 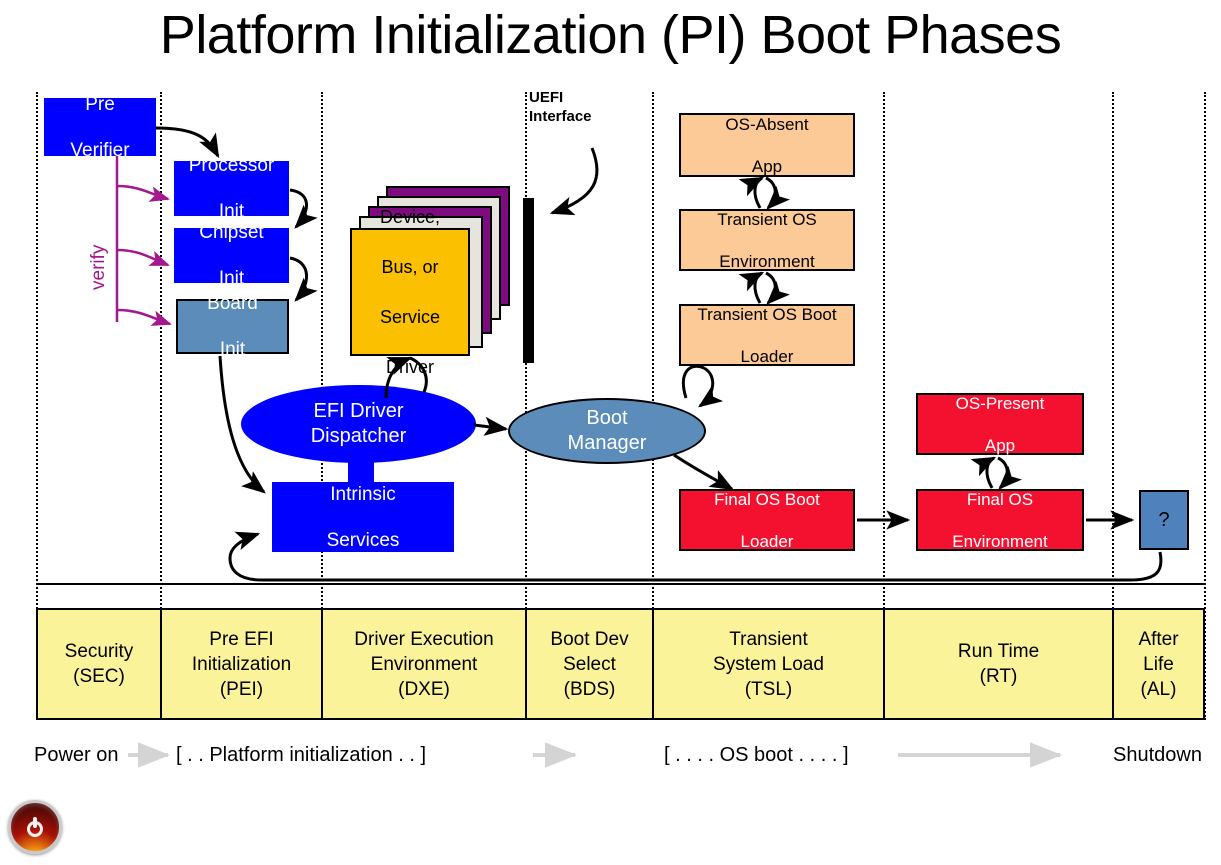 What do you see at coordinates (231, 188) in the screenshot?
I see `node-processor-init: Processor Init` at bounding box center [231, 188].